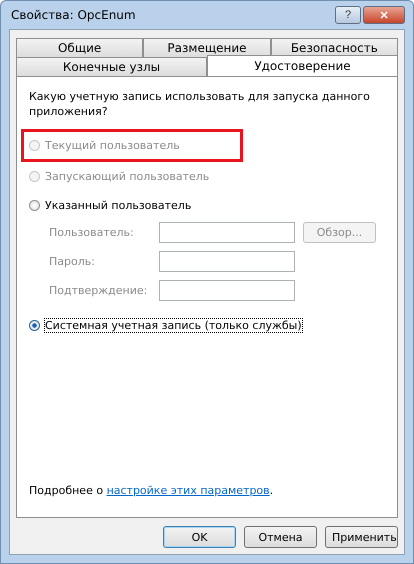 Image resolution: width=414 pixels, height=564 pixels. I want to click on window-title: Свойства: OpcEnum, so click(73, 15).